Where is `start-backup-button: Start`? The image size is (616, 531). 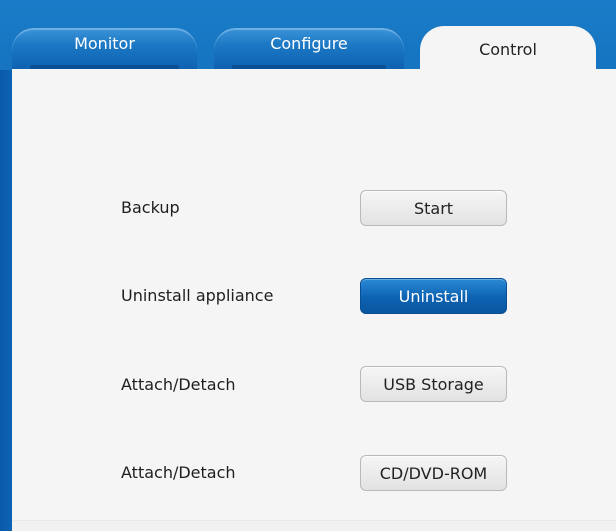 start-backup-button: Start is located at coordinates (433, 208).